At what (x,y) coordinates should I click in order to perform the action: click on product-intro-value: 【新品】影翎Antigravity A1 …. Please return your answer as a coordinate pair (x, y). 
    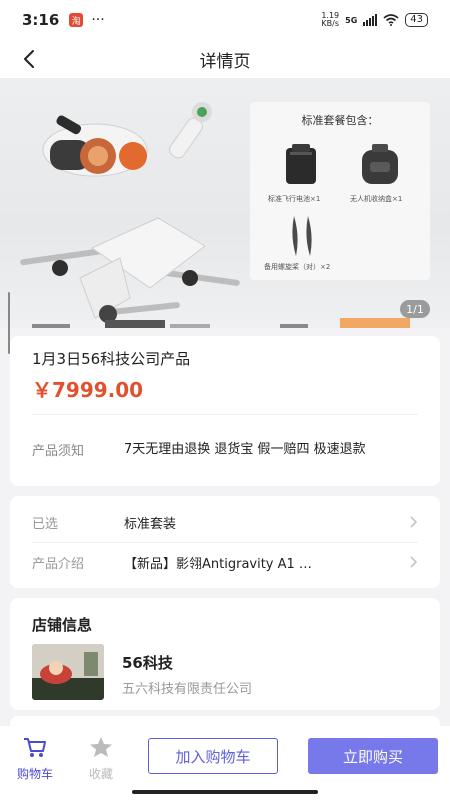
    Looking at the image, I should click on (218, 564).